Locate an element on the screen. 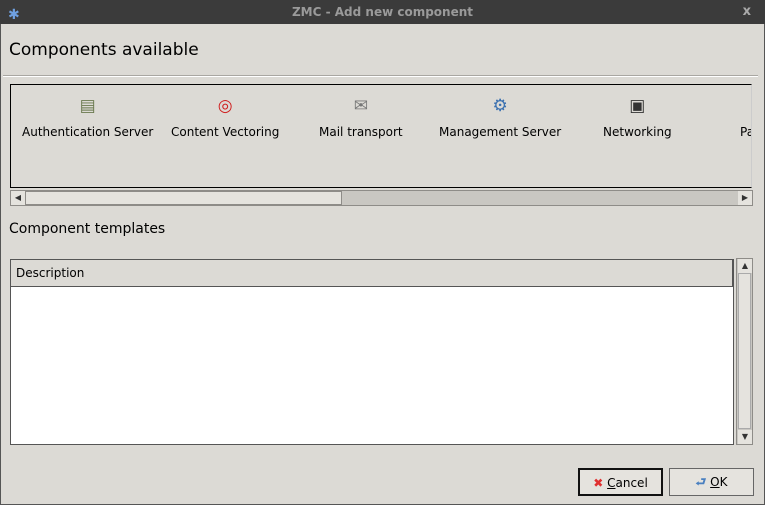 This screenshot has height=505, width=765. scroll-down-button: ▼ is located at coordinates (745, 437).